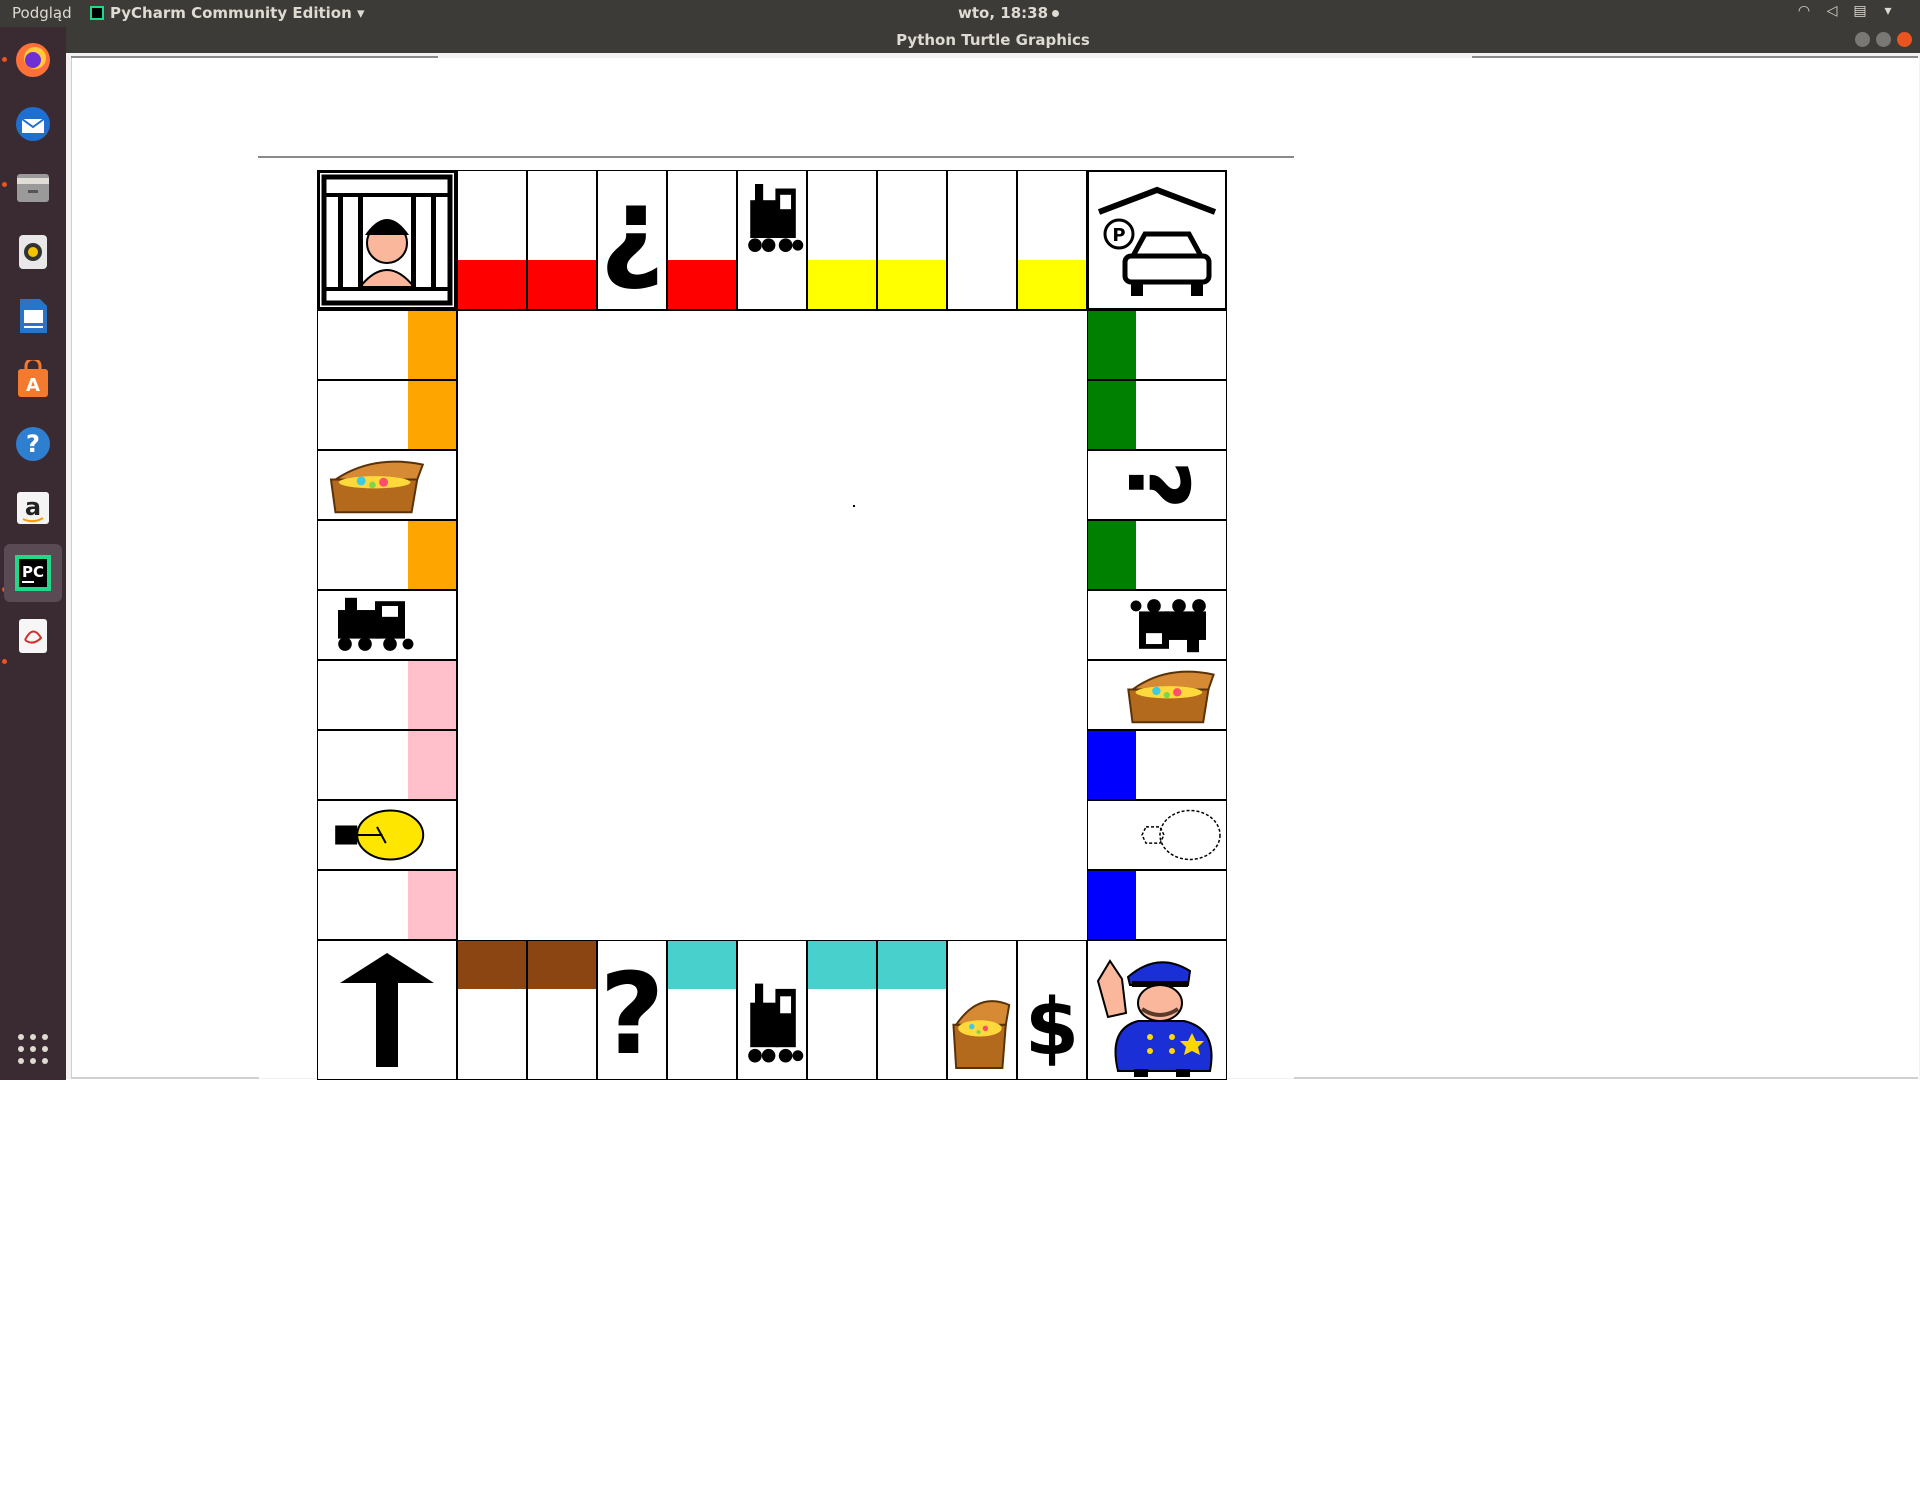  I want to click on help-icon: ?, so click(33, 444).